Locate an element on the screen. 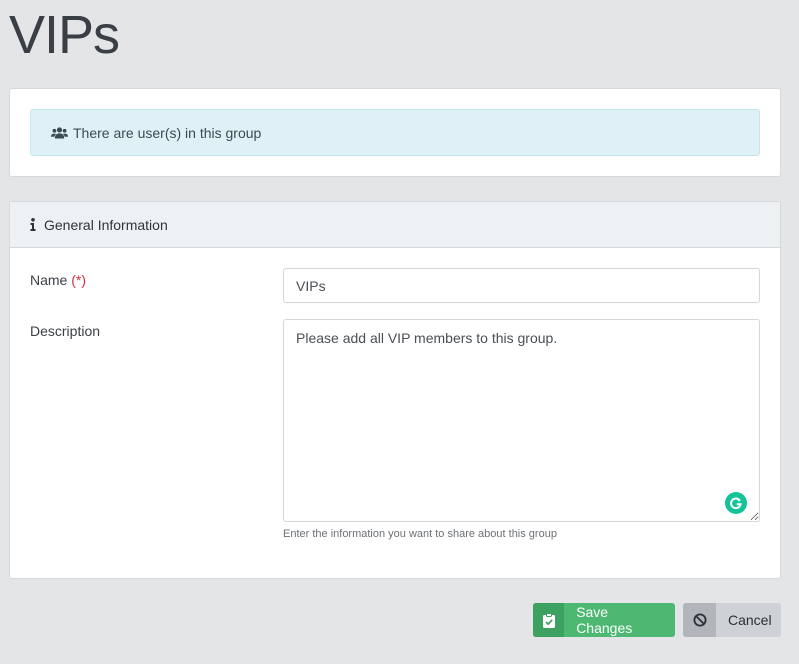 The height and width of the screenshot is (664, 799). required-marker: (*) is located at coordinates (79, 280).